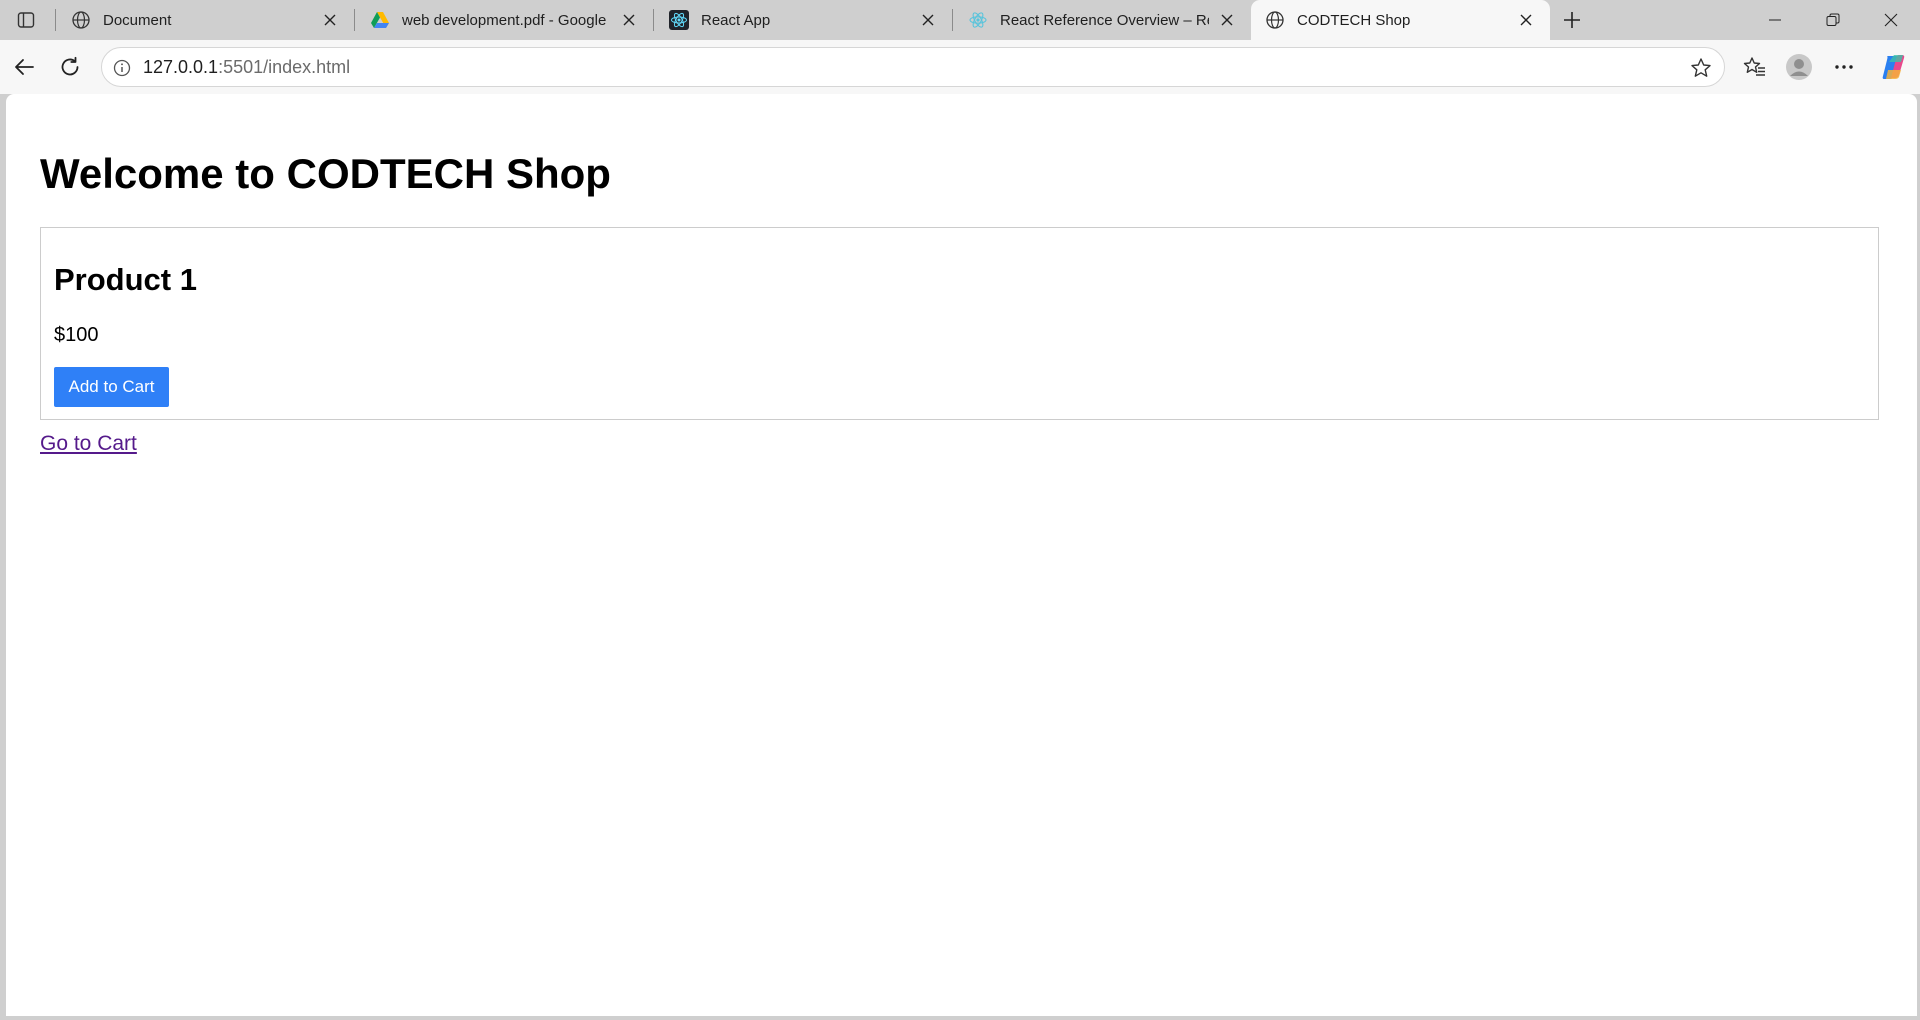  Describe the element at coordinates (125, 279) in the screenshot. I see `product-name: Product 1` at that location.